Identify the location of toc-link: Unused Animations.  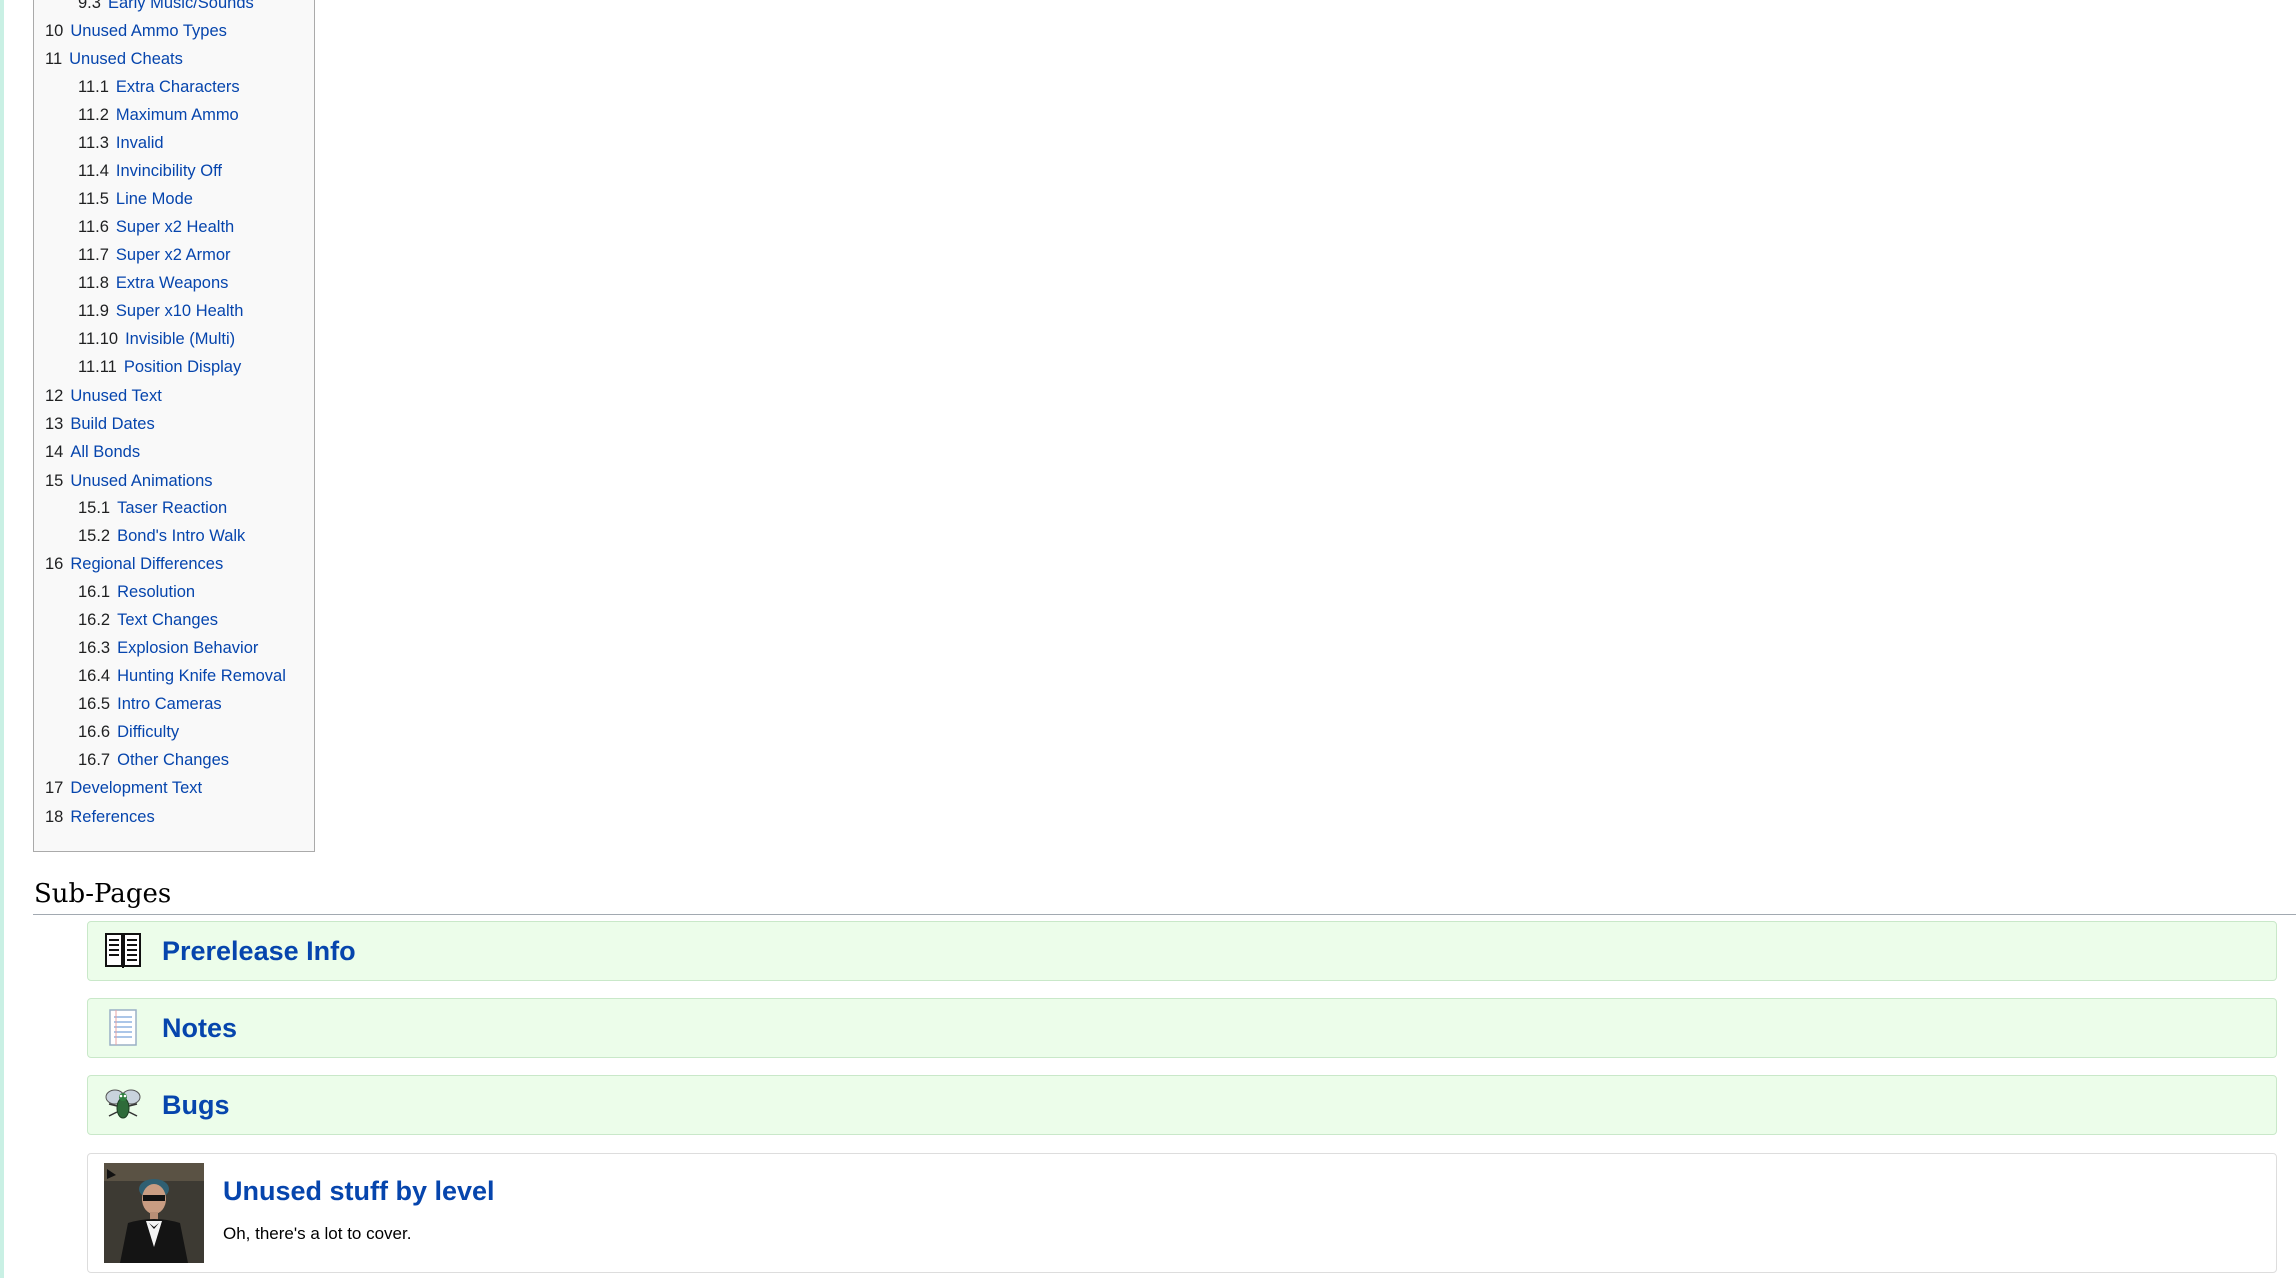
(141, 481).